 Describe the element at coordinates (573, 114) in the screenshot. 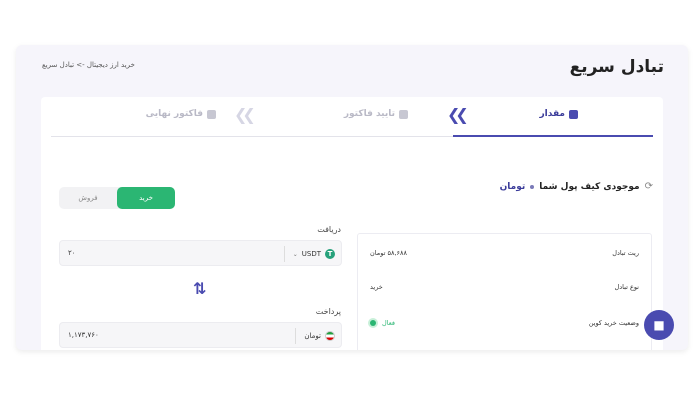

I see `calculator-icon` at that location.